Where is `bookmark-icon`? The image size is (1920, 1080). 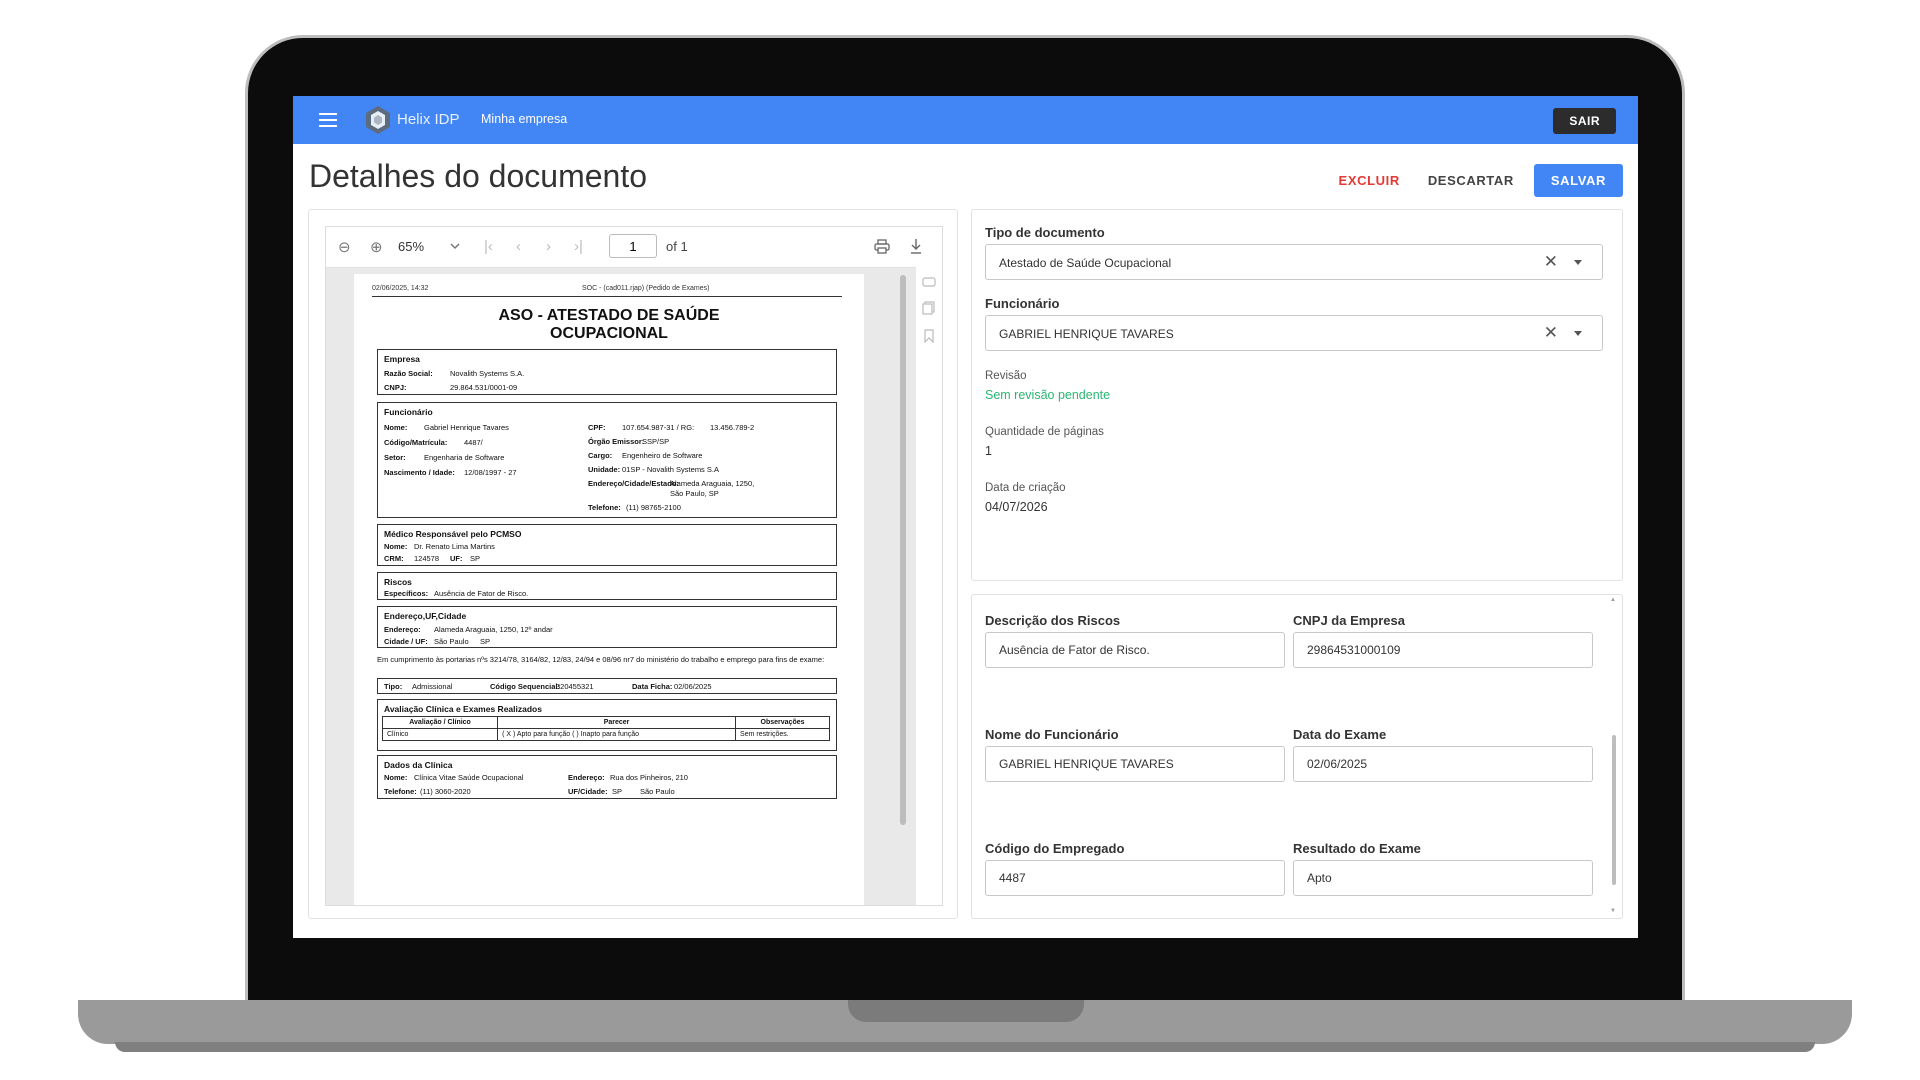 bookmark-icon is located at coordinates (929, 336).